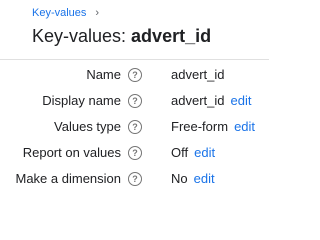  What do you see at coordinates (87, 126) in the screenshot?
I see `row-label: Values type` at bounding box center [87, 126].